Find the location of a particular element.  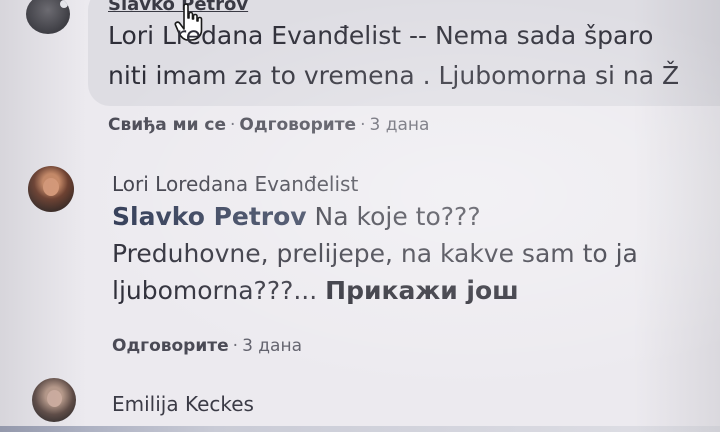

avatar-slavko is located at coordinates (48, 17).